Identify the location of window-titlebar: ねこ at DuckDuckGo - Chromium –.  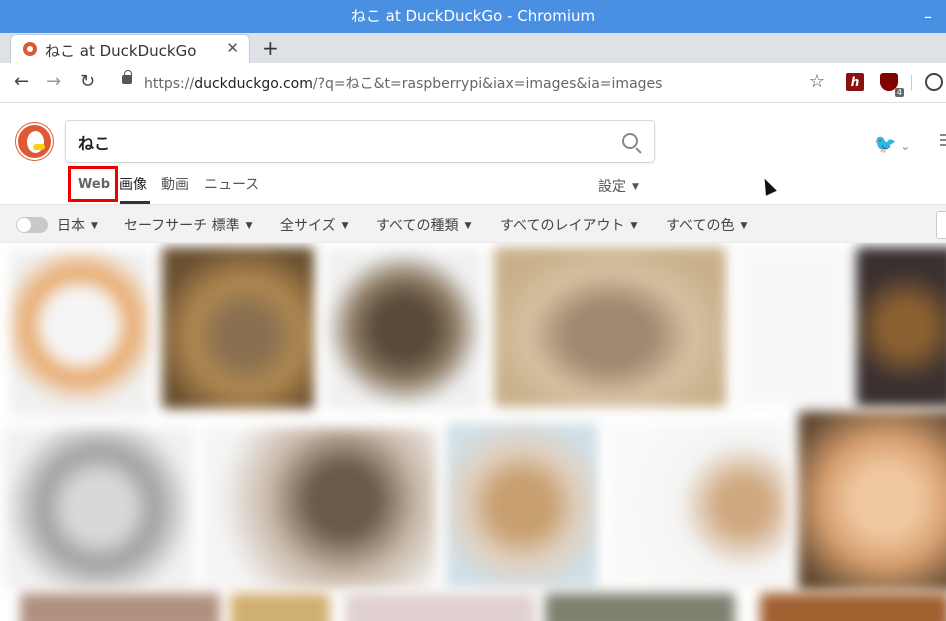
(473, 16).